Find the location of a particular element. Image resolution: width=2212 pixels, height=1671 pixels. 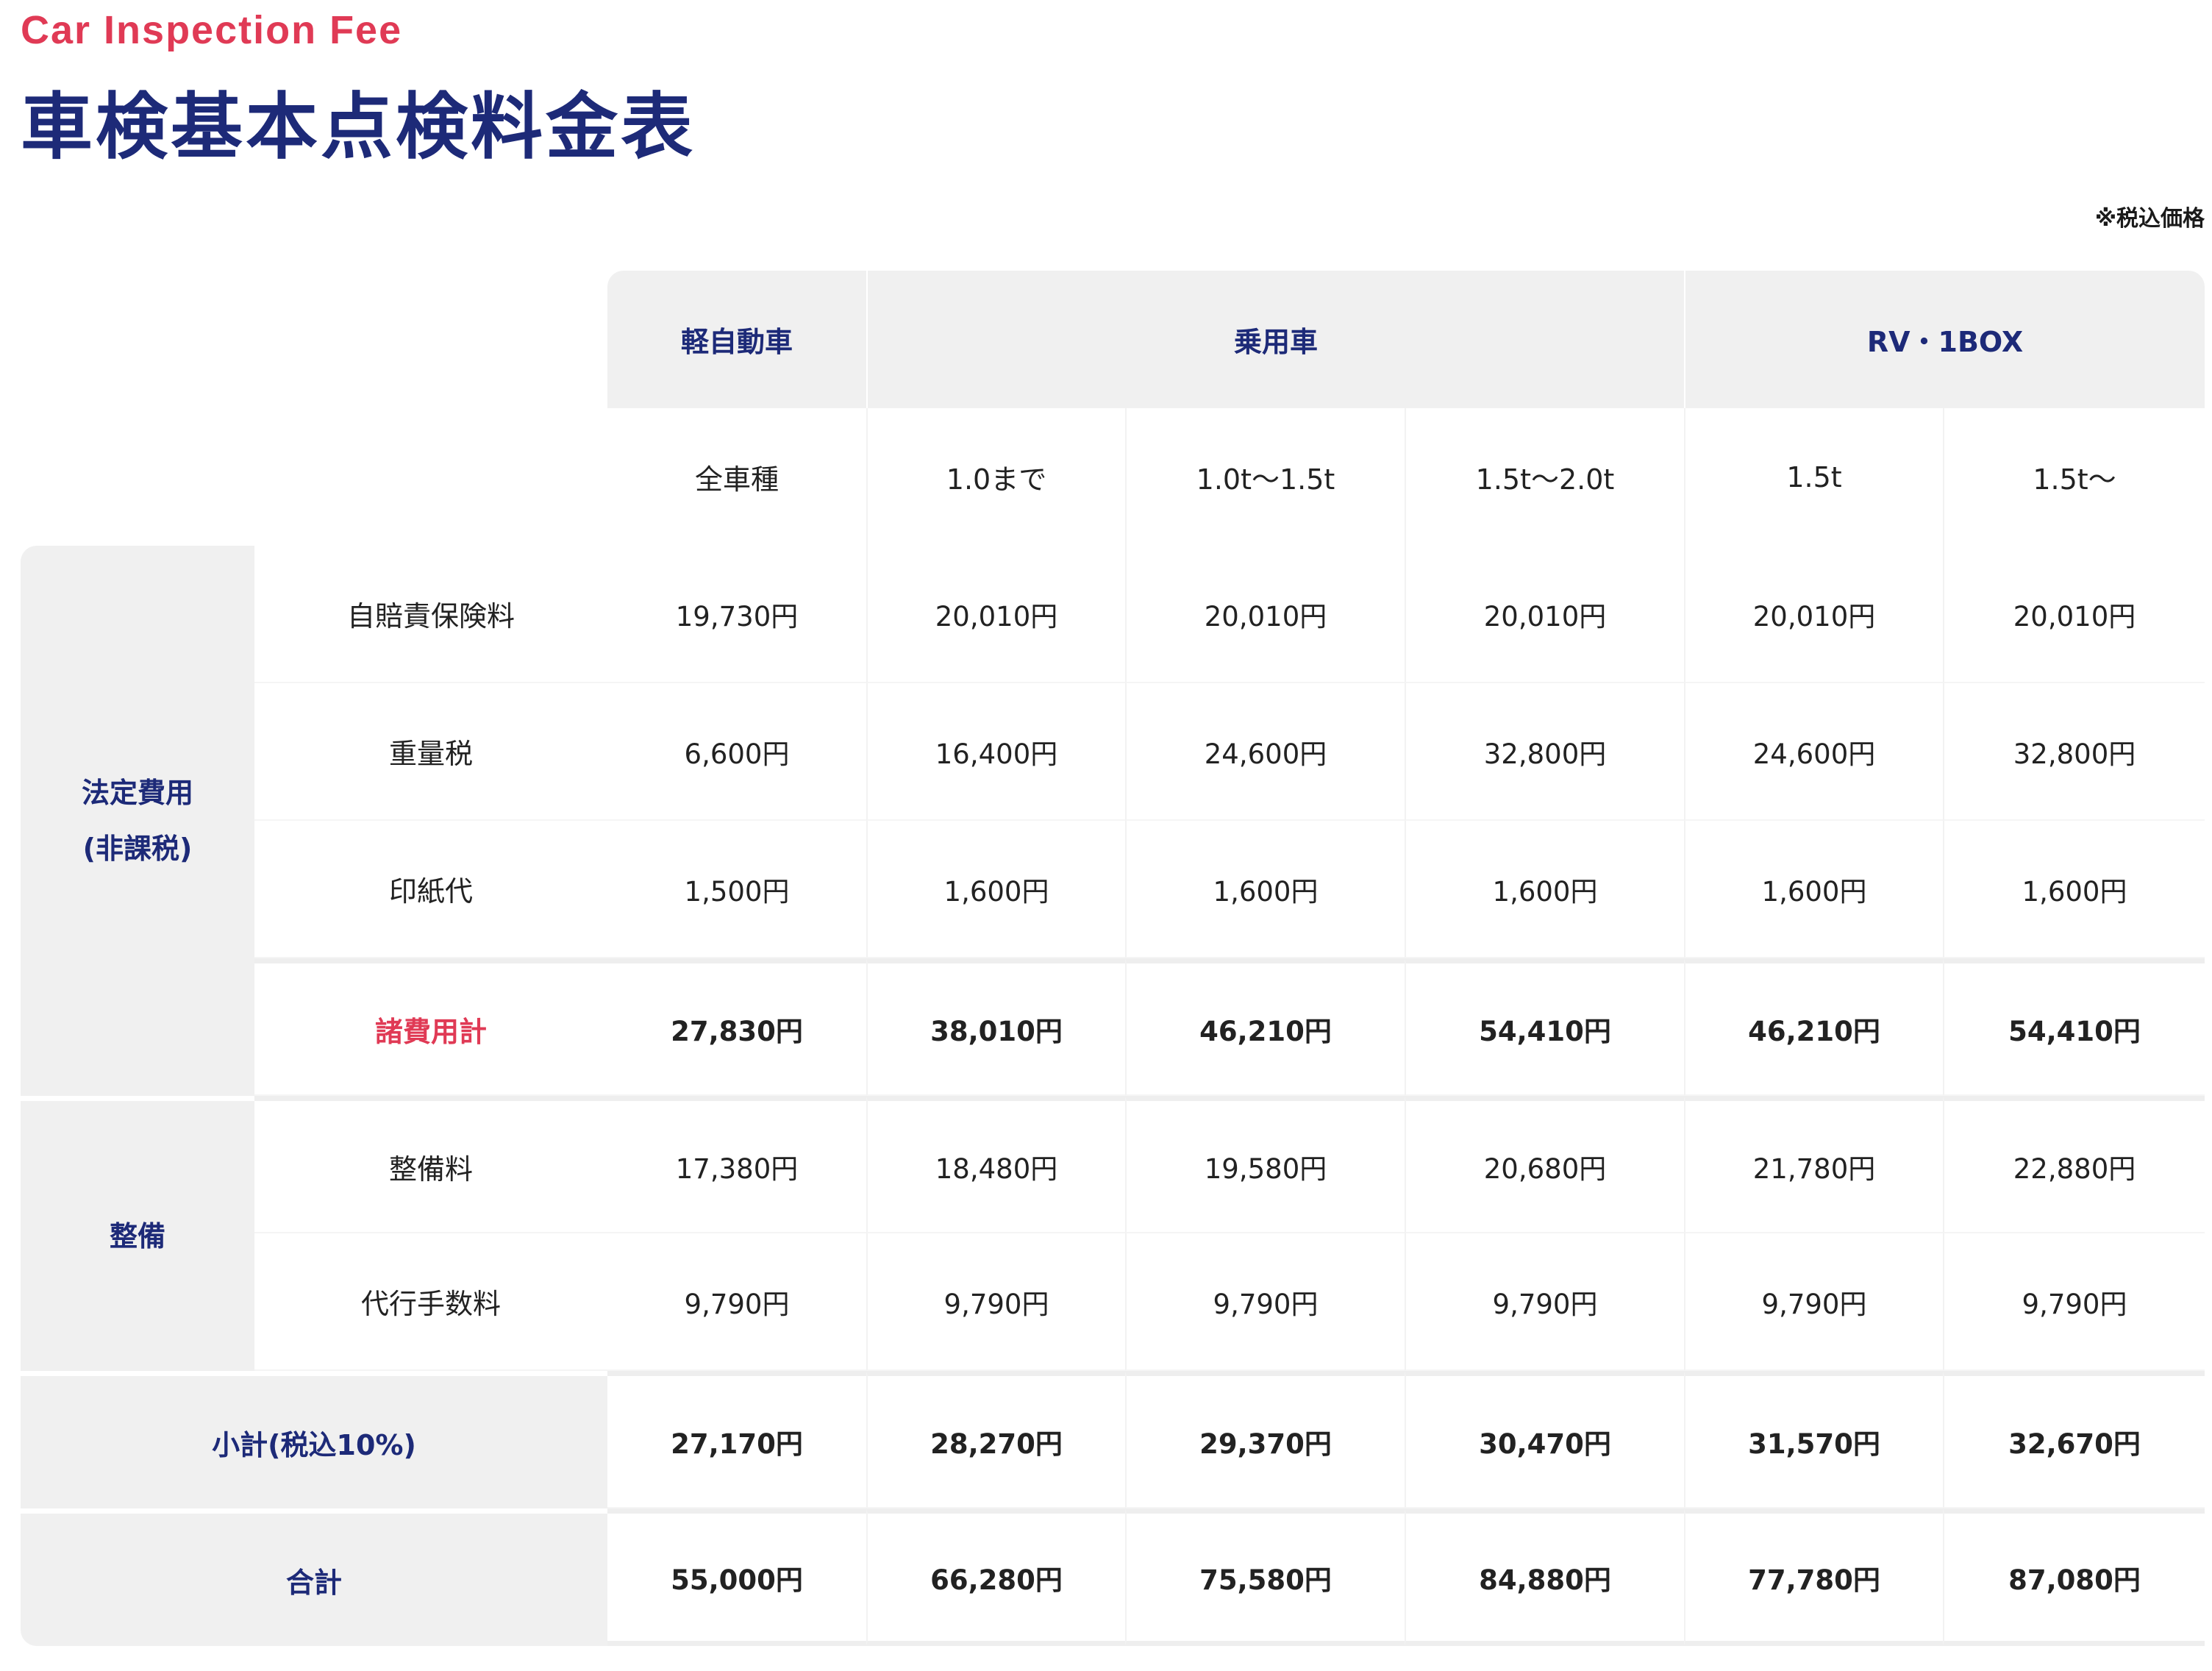

vehicle-group-header-row: 軽自動車 乗用車 RV・1BOX is located at coordinates (1113, 339).